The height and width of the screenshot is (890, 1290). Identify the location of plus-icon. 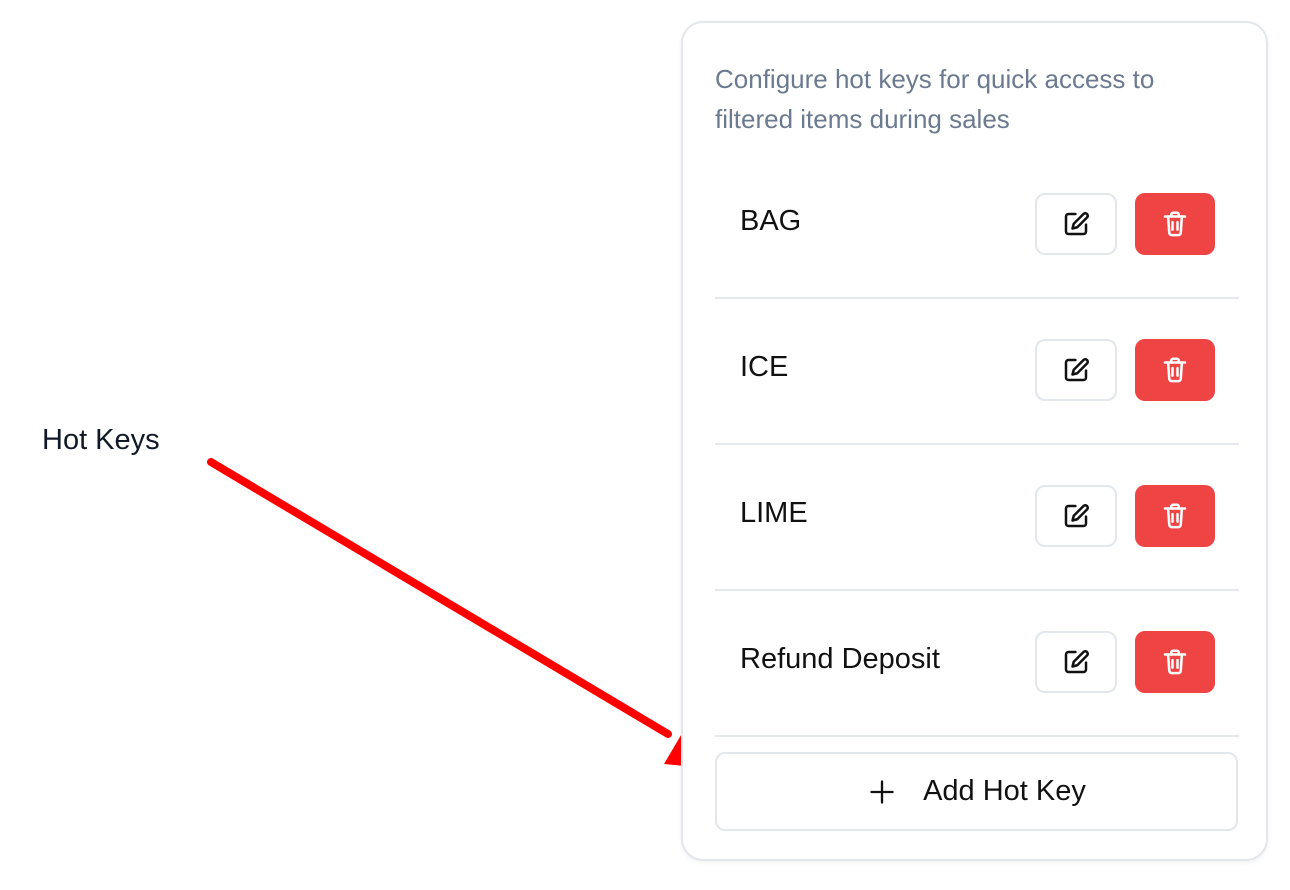
(882, 792).